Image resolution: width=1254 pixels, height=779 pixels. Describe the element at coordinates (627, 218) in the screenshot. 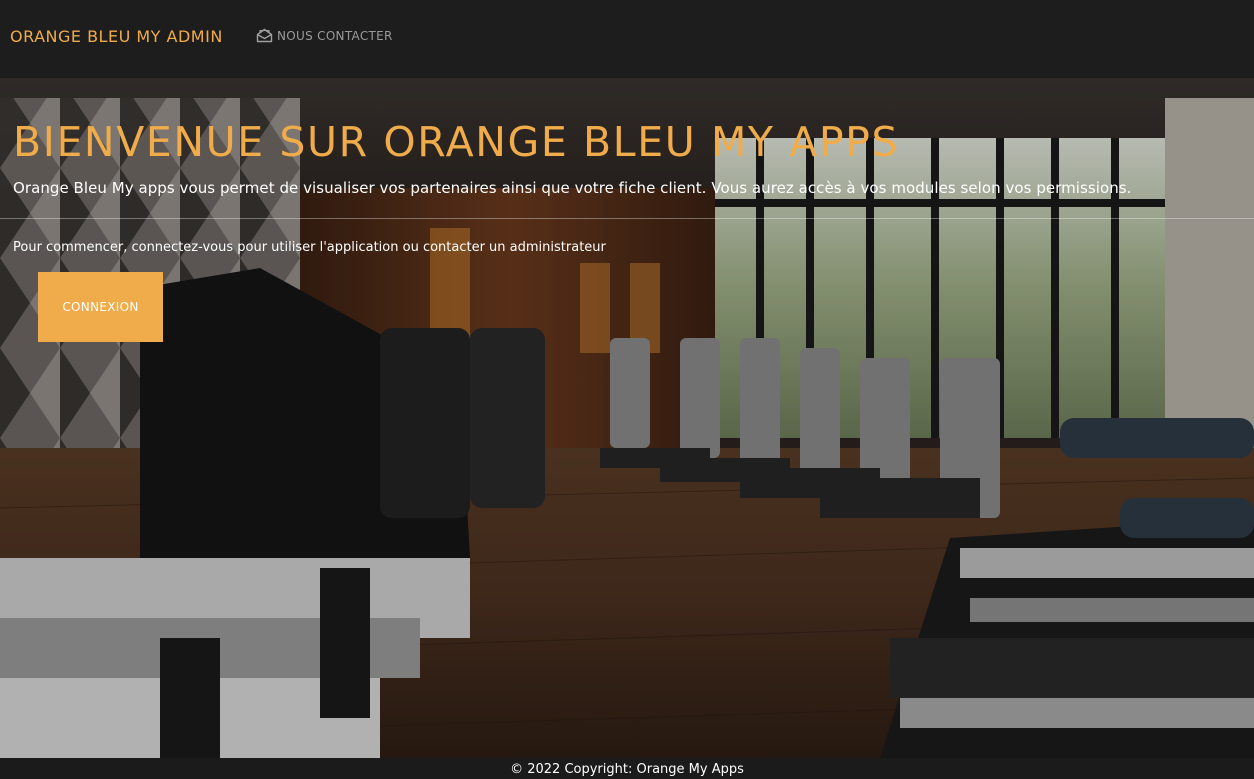

I see `hero-divider` at that location.